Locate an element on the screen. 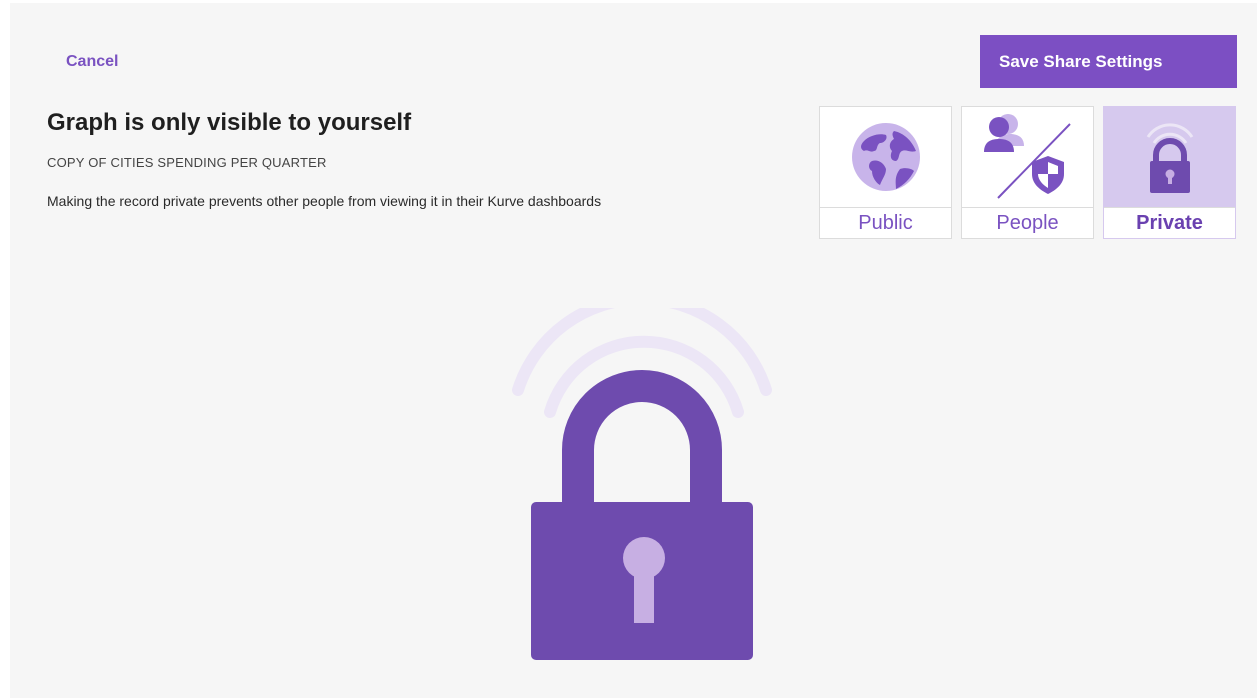 This screenshot has width=1257, height=698. lock-icon is located at coordinates (1169, 158).